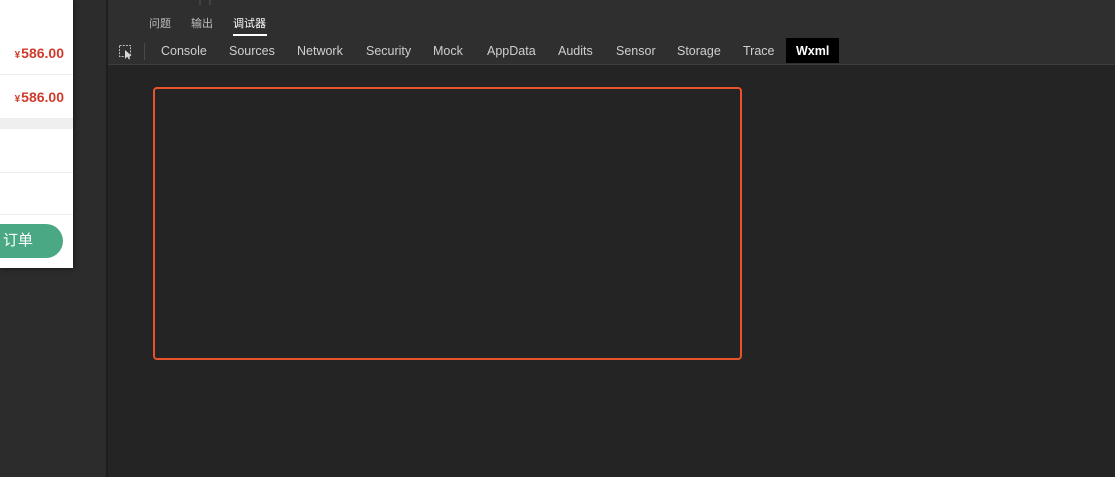  Describe the element at coordinates (448, 51) in the screenshot. I see `tab-mock: Mock` at that location.